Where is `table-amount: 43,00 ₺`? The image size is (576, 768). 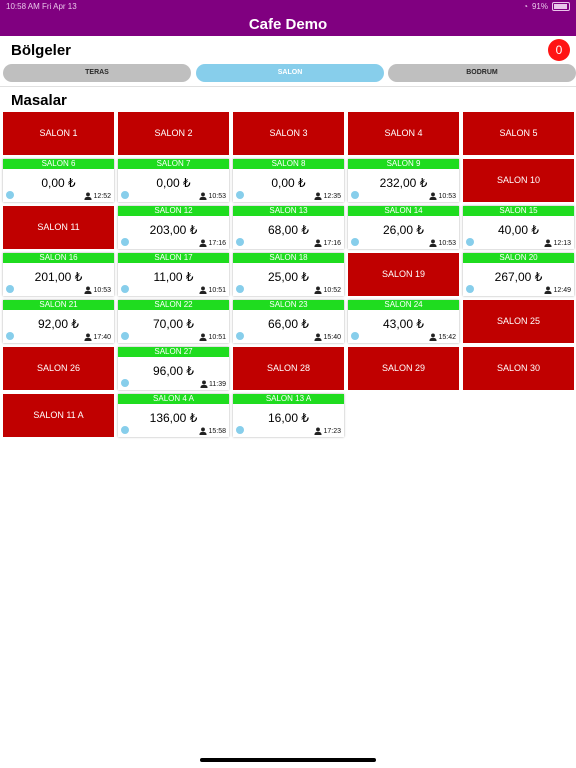
table-amount: 43,00 ₺ is located at coordinates (403, 324).